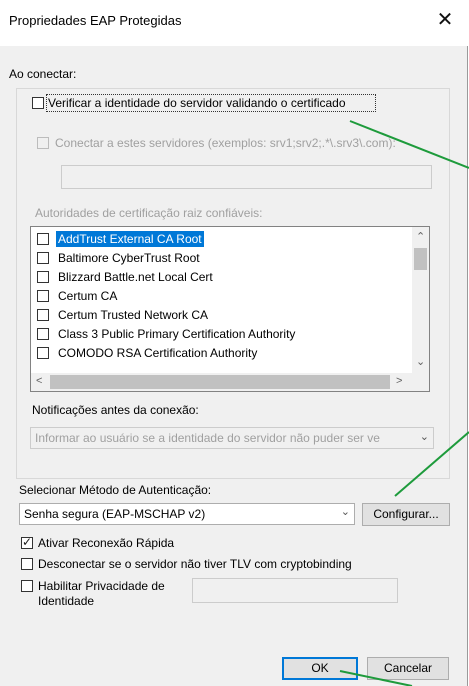 This screenshot has width=469, height=686. I want to click on identity-privacy-label-line2: Identidade, so click(66, 601).